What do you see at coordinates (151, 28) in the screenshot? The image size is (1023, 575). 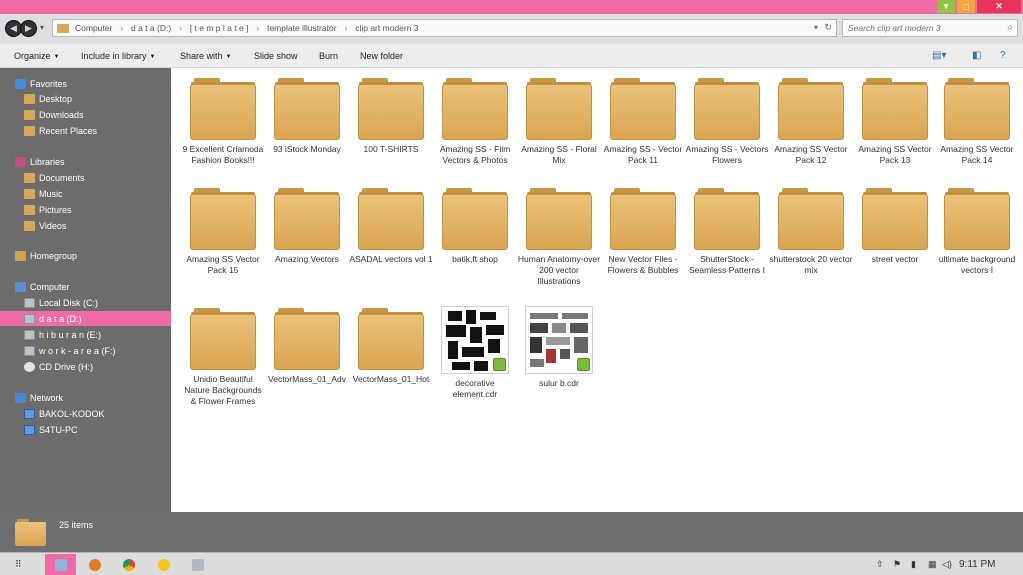 I see `breadcrumb-data-drive: d a t a (D:)` at bounding box center [151, 28].